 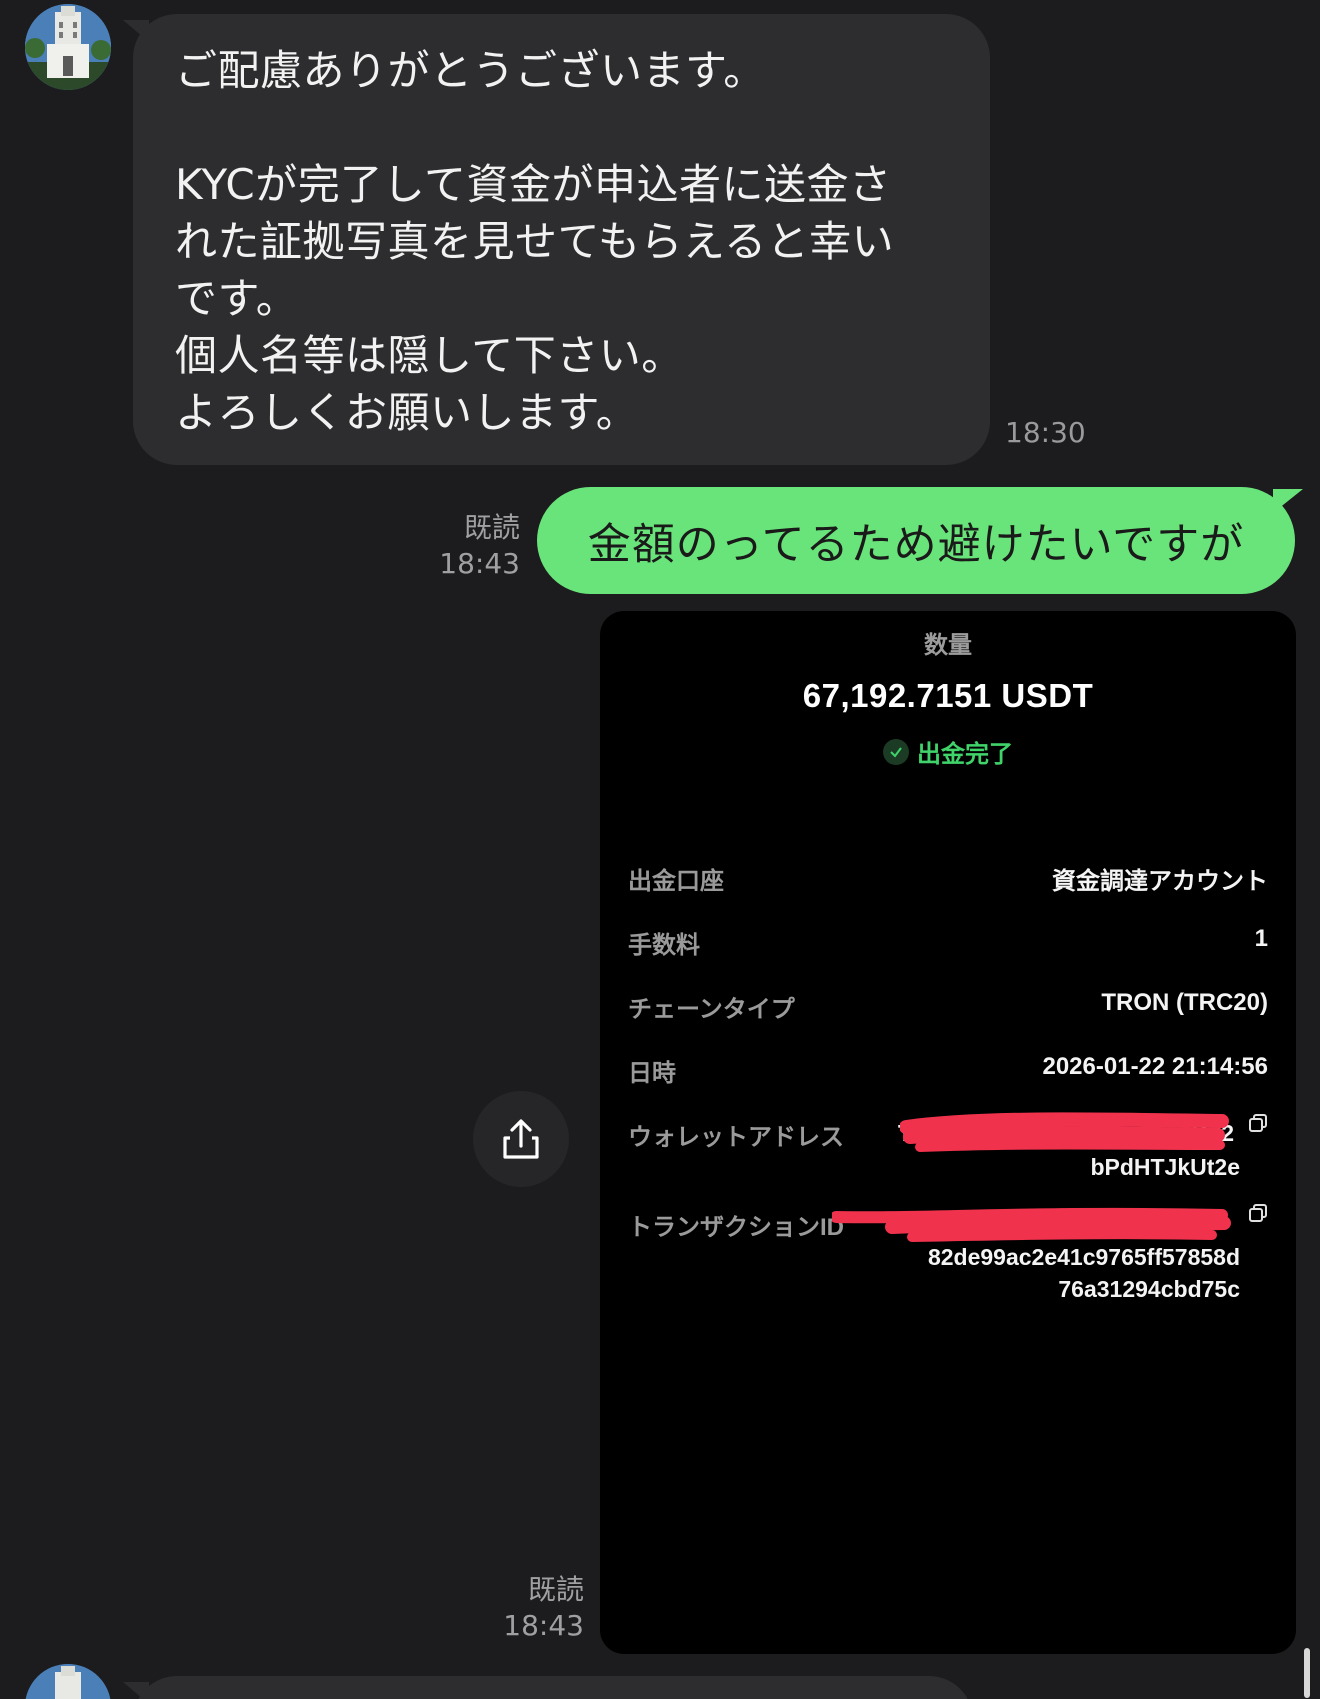 I want to click on outgoing-message-text: 金額のってるため避けたいですが, so click(x=916, y=544).